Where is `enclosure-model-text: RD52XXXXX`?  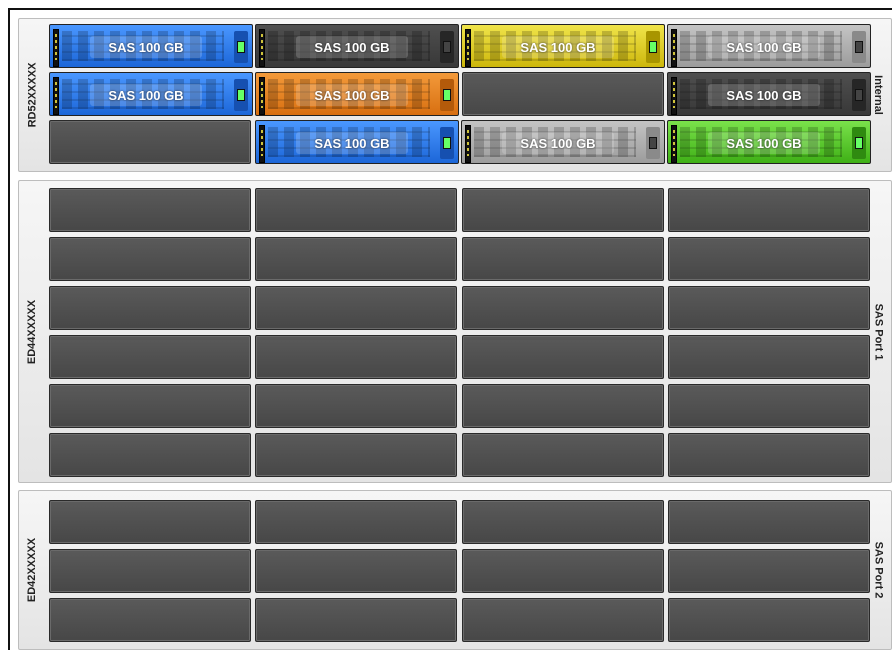
enclosure-model-text: RD52XXXXX is located at coordinates (32, 95).